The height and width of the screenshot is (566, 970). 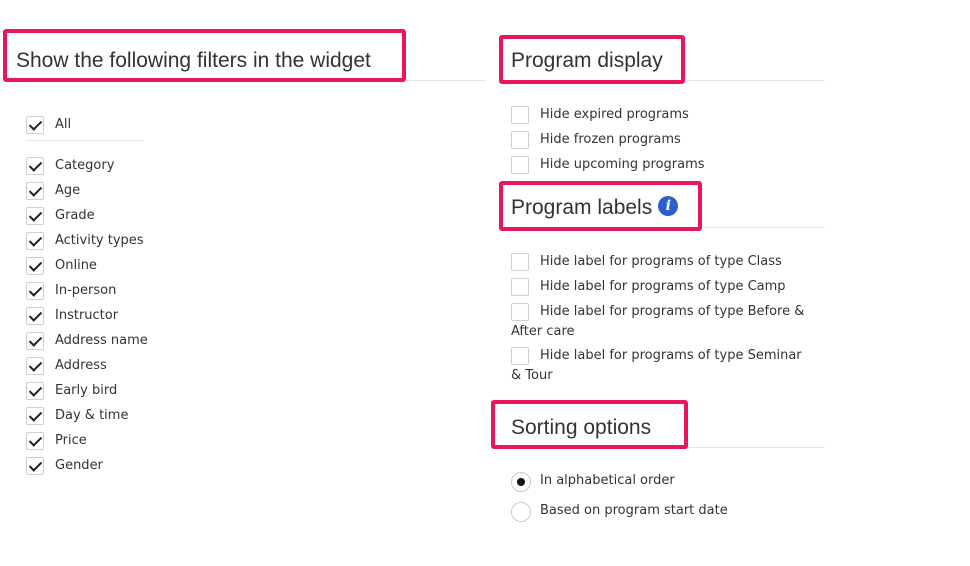 I want to click on filter-item-address-name: Address name, so click(x=87, y=341).